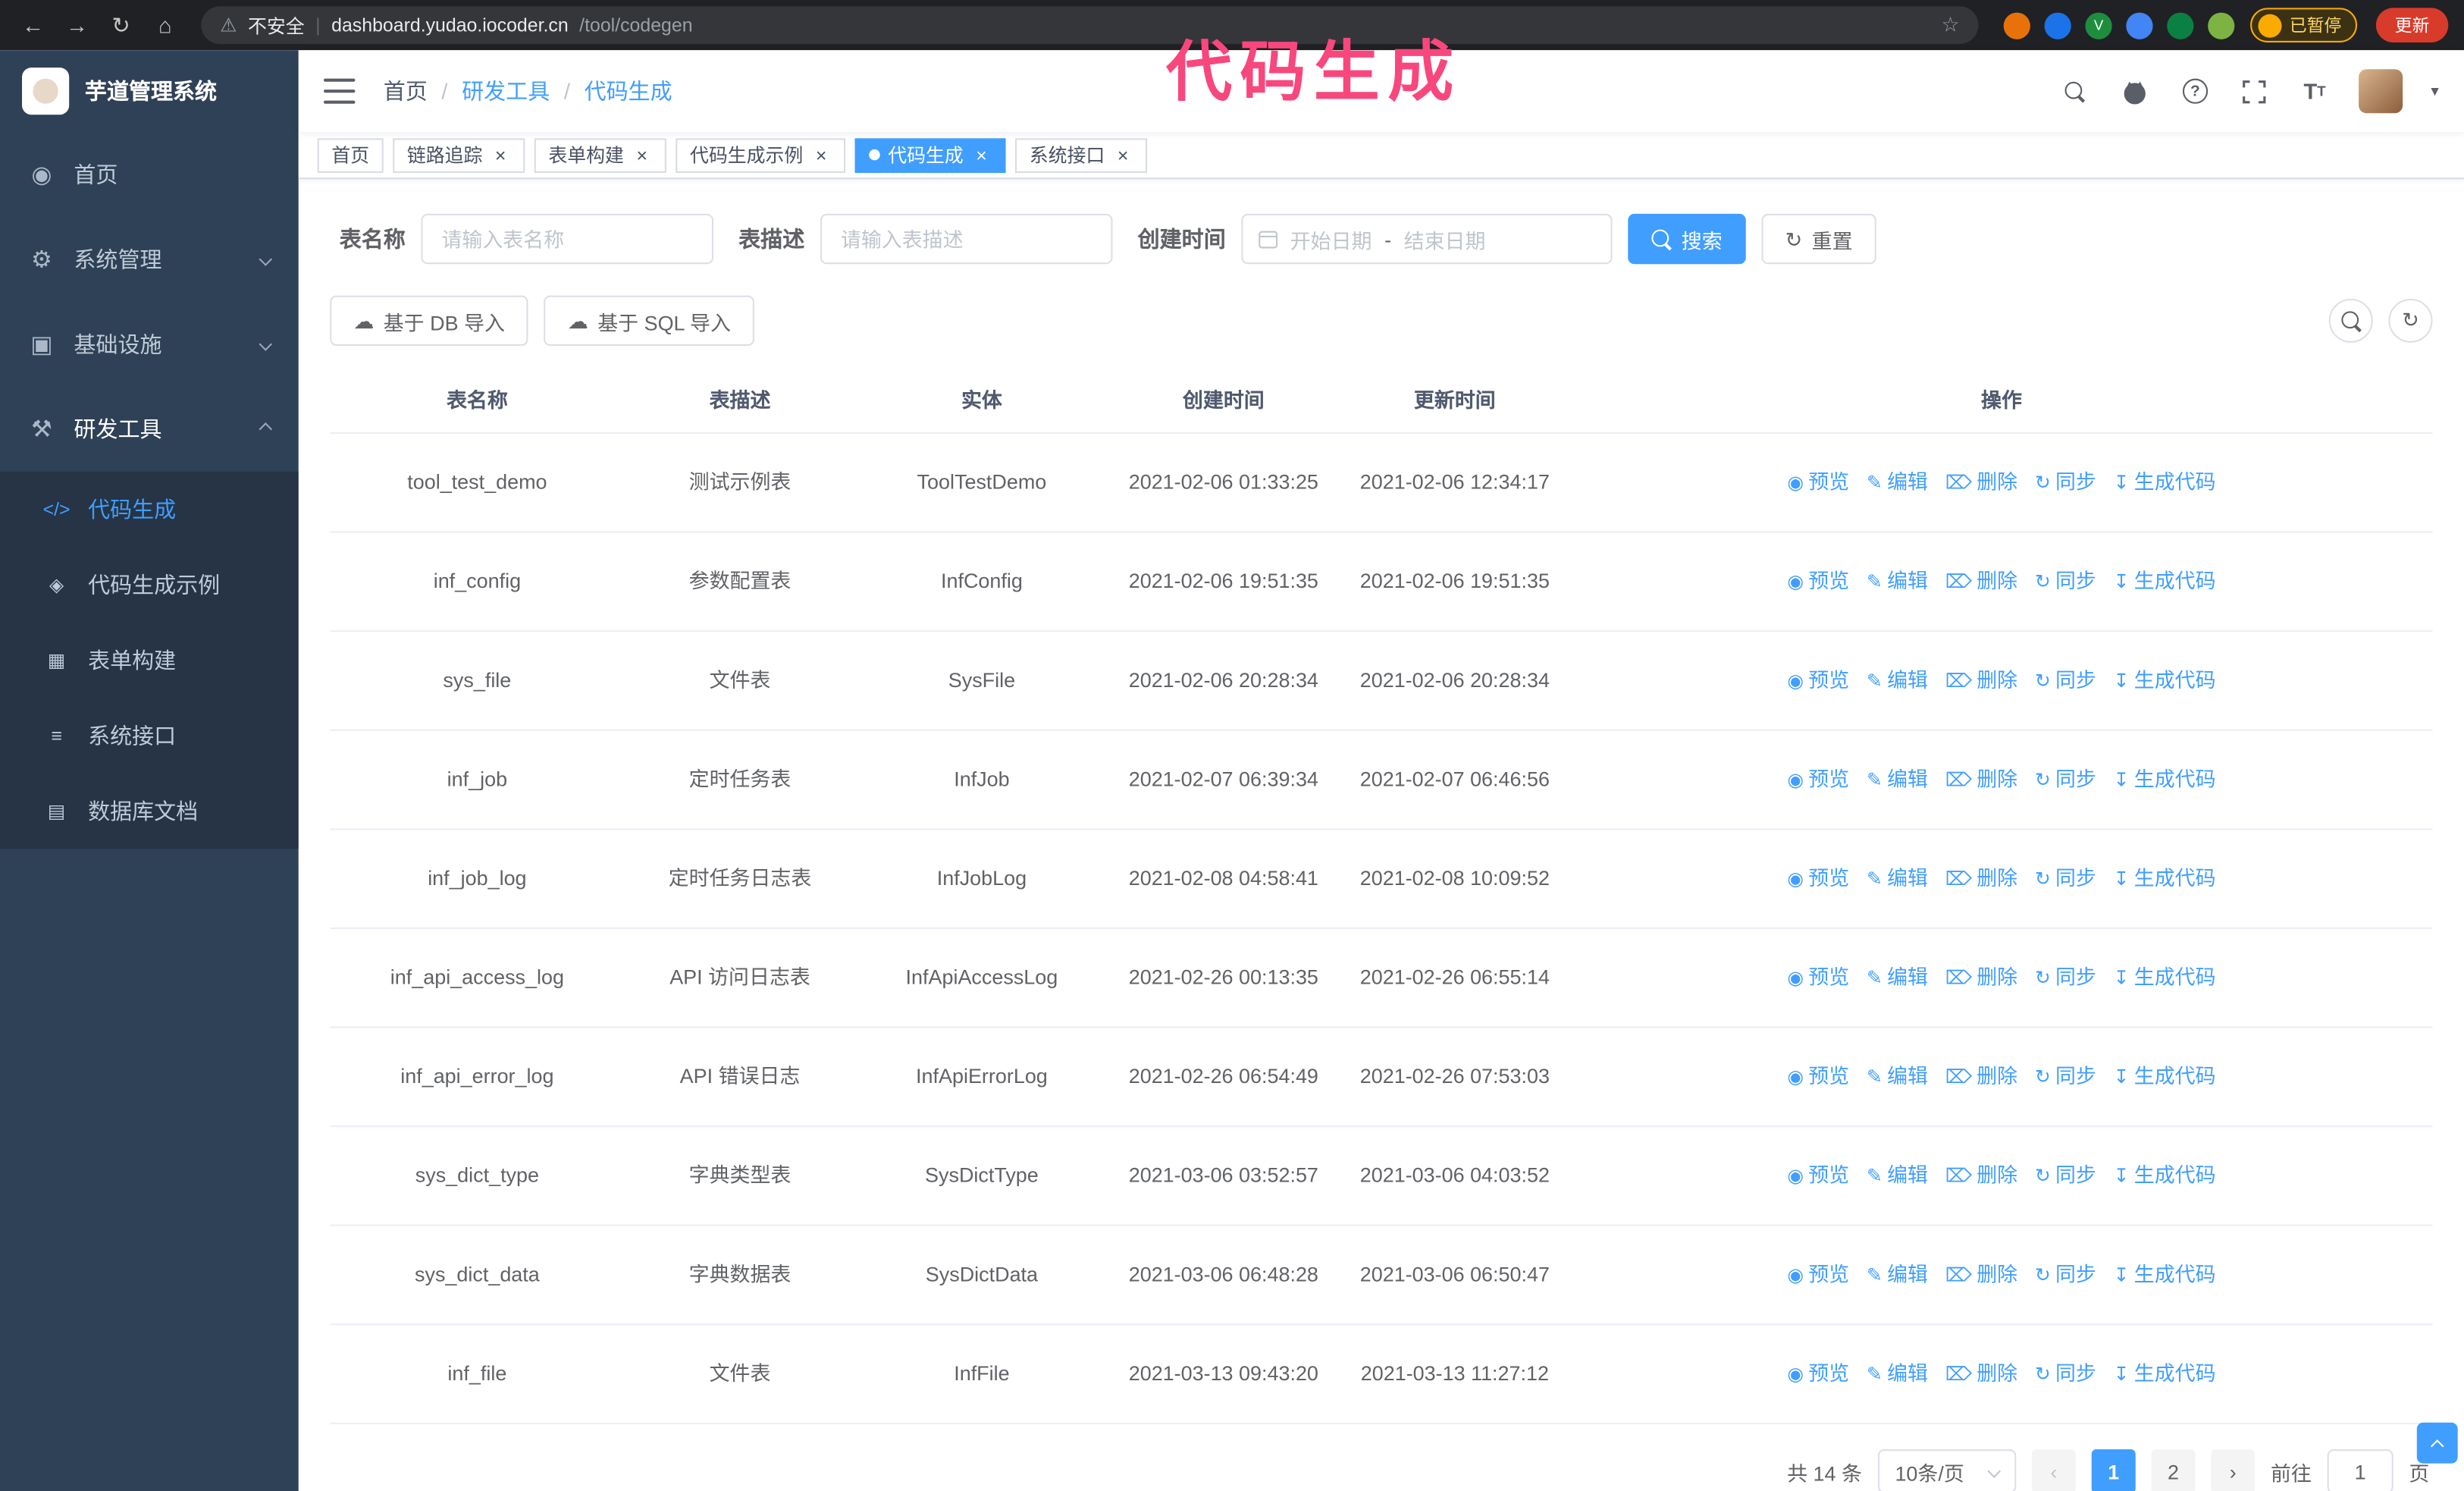  I want to click on bookmark-star-icon: ☆, so click(1950, 25).